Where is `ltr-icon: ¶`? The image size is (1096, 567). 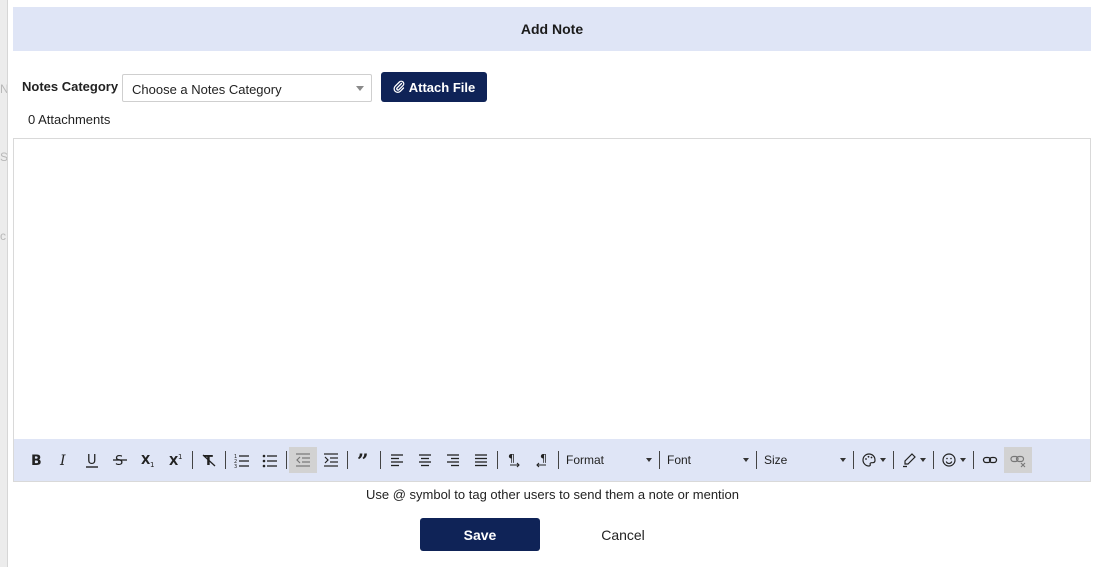 ltr-icon: ¶ is located at coordinates (514, 460).